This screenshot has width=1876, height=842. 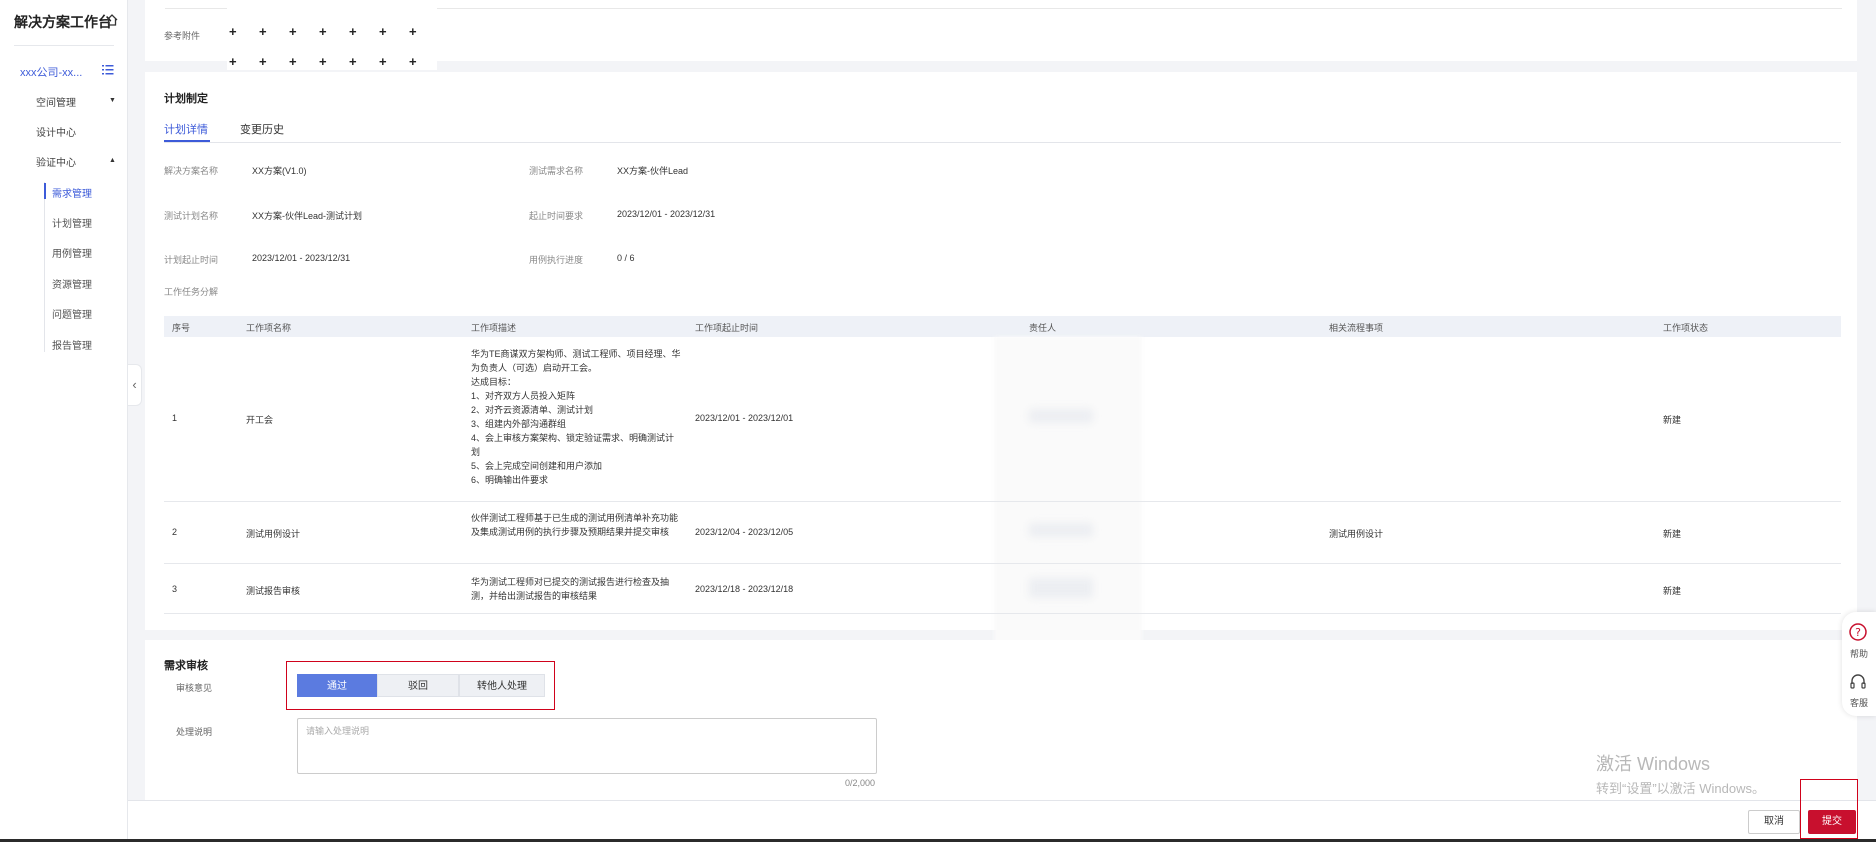 I want to click on windows-watermark-title: 激活 Windows, so click(x=1653, y=764).